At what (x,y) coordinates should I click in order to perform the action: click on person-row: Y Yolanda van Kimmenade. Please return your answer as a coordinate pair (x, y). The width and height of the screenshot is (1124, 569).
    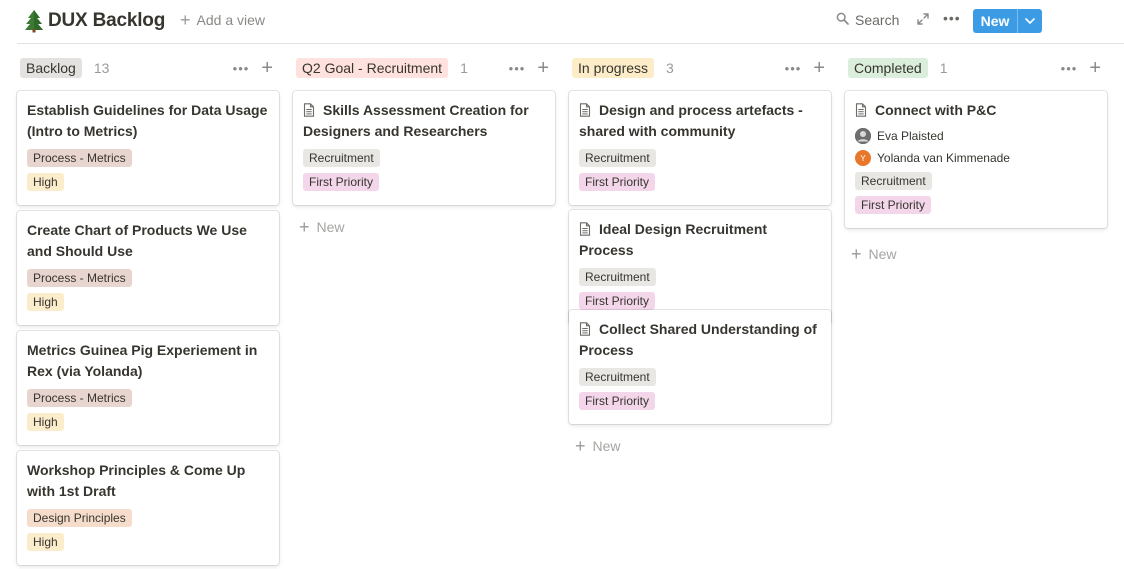
    Looking at the image, I should click on (976, 158).